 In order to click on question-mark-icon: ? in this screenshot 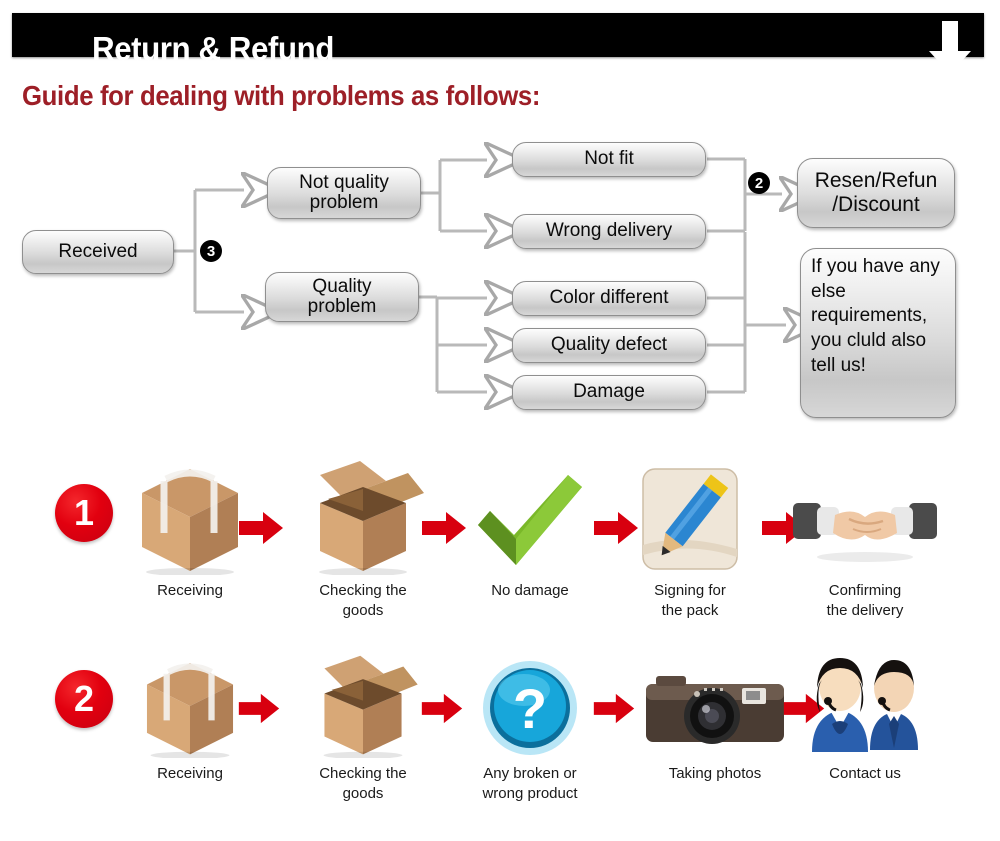, I will do `click(530, 698)`.